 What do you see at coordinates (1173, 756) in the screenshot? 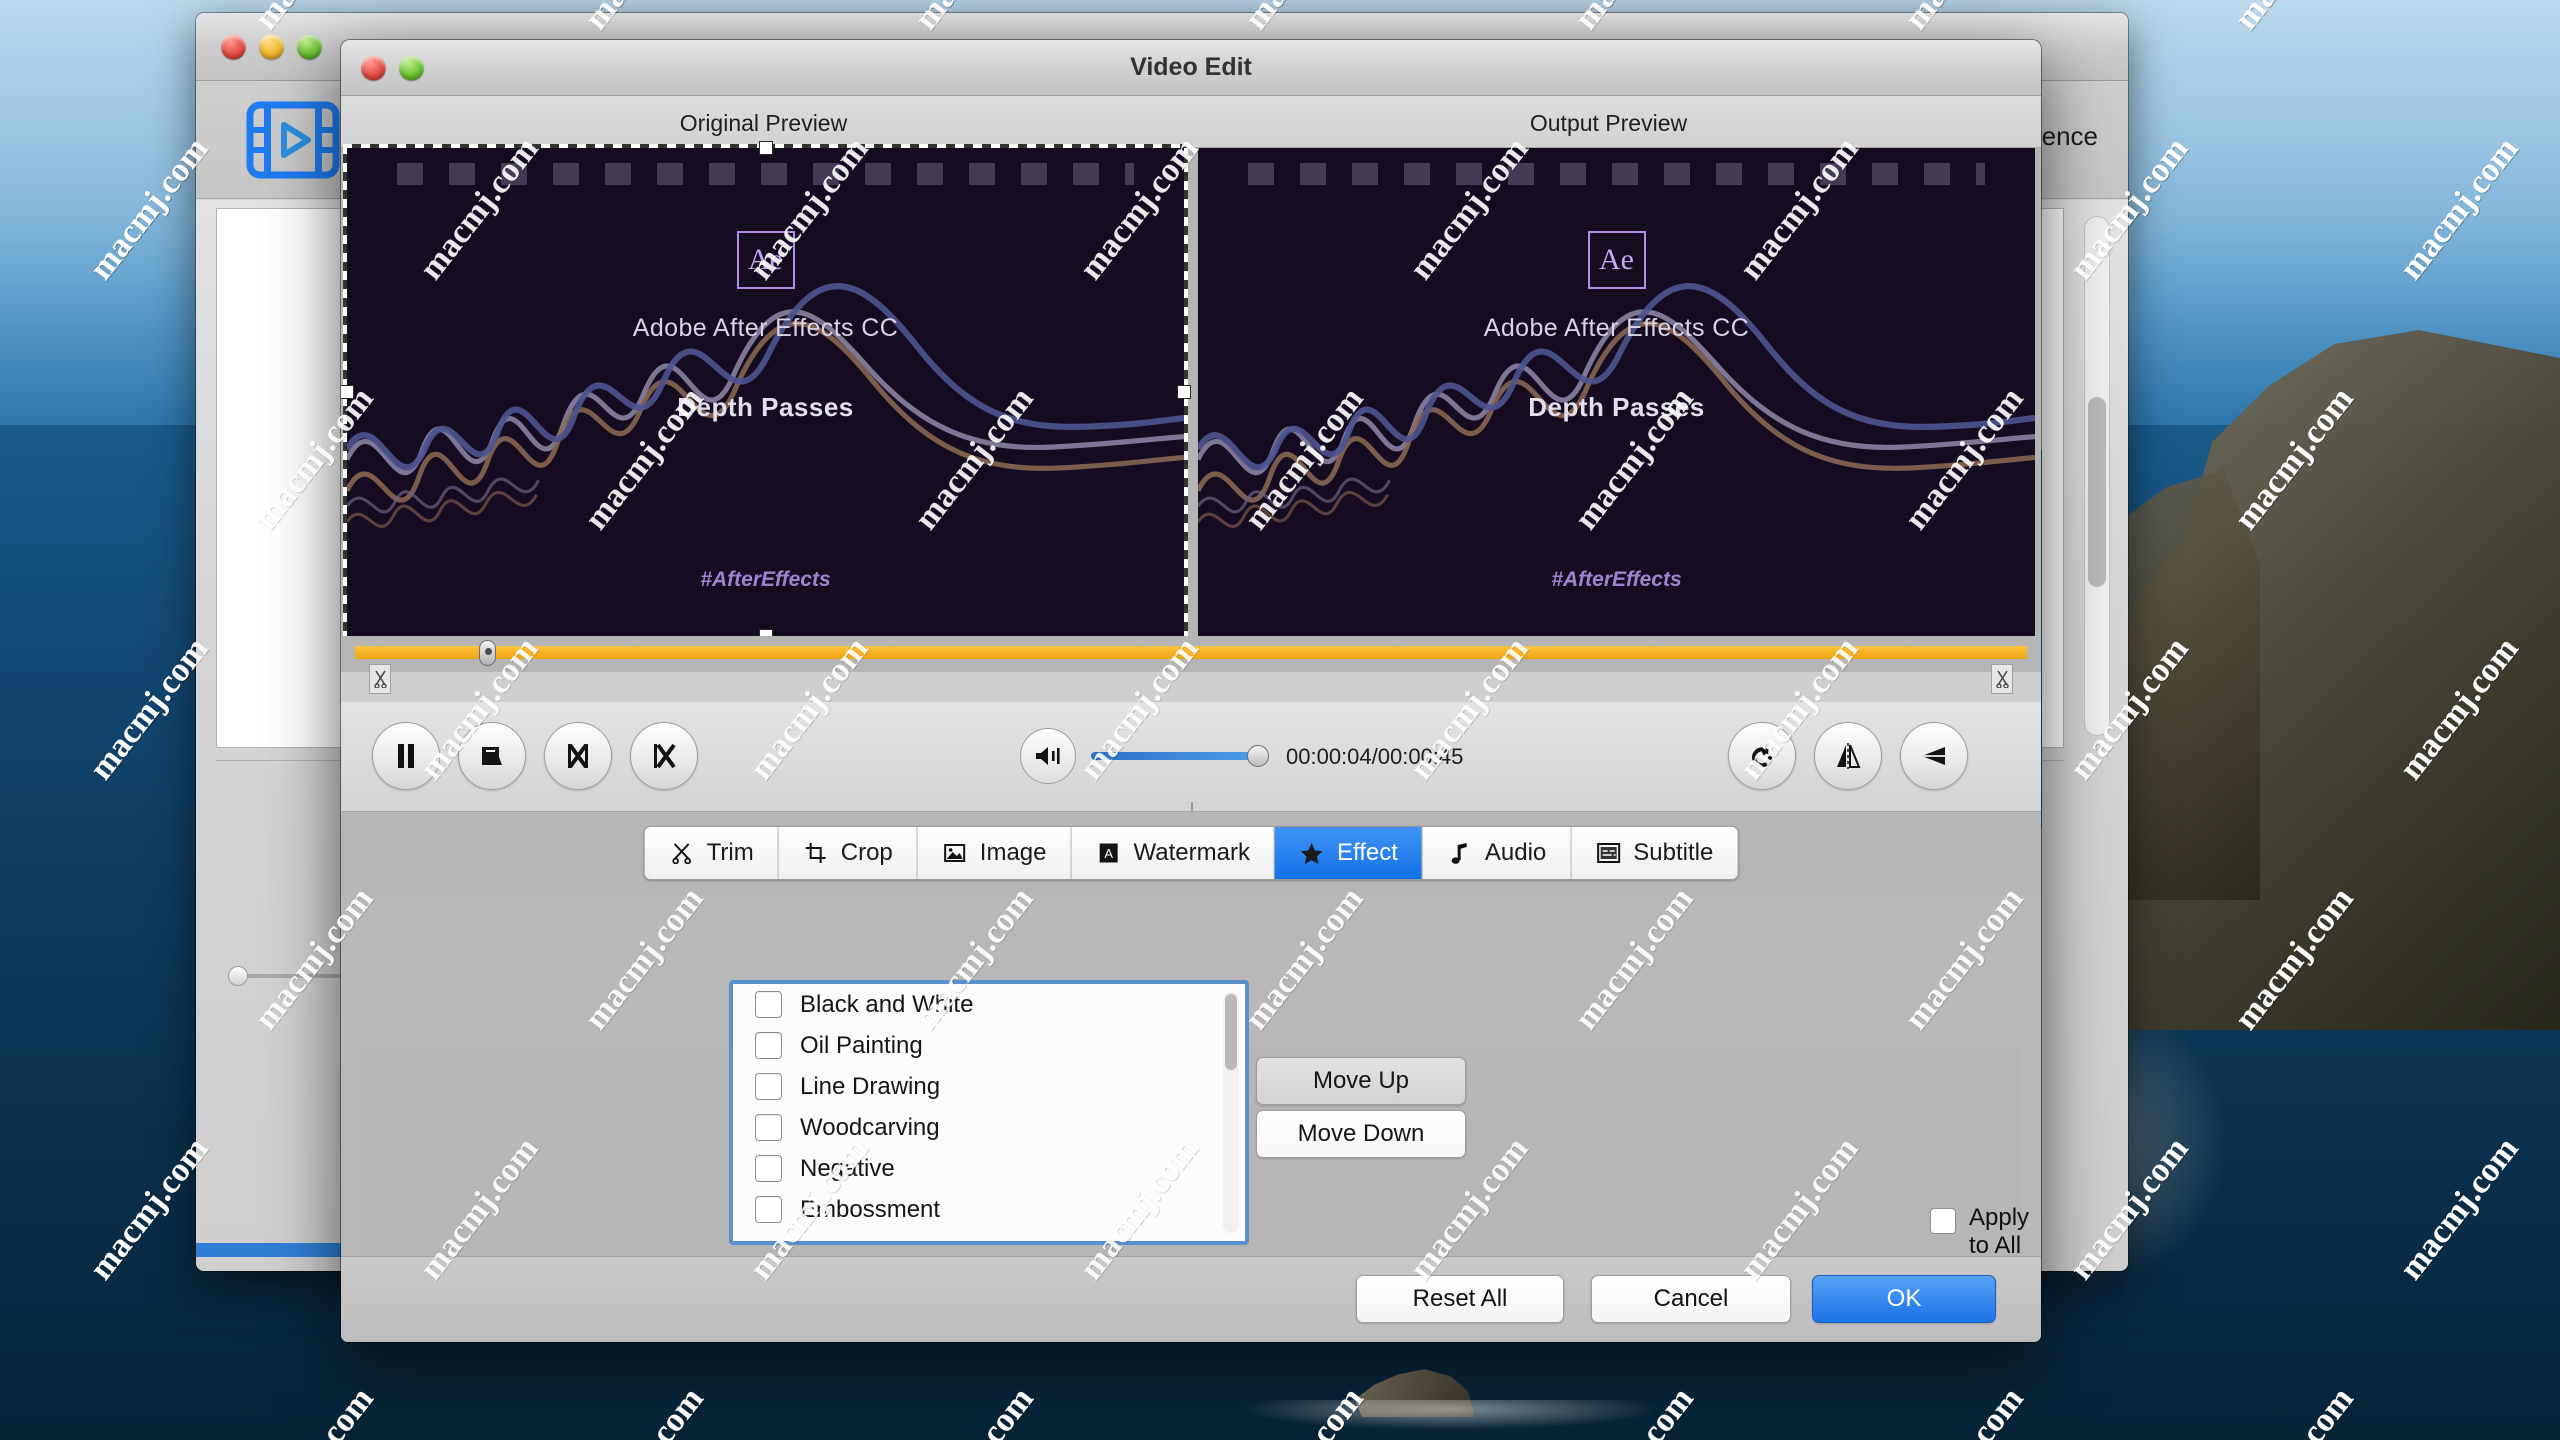
I see `volume-slider-track` at bounding box center [1173, 756].